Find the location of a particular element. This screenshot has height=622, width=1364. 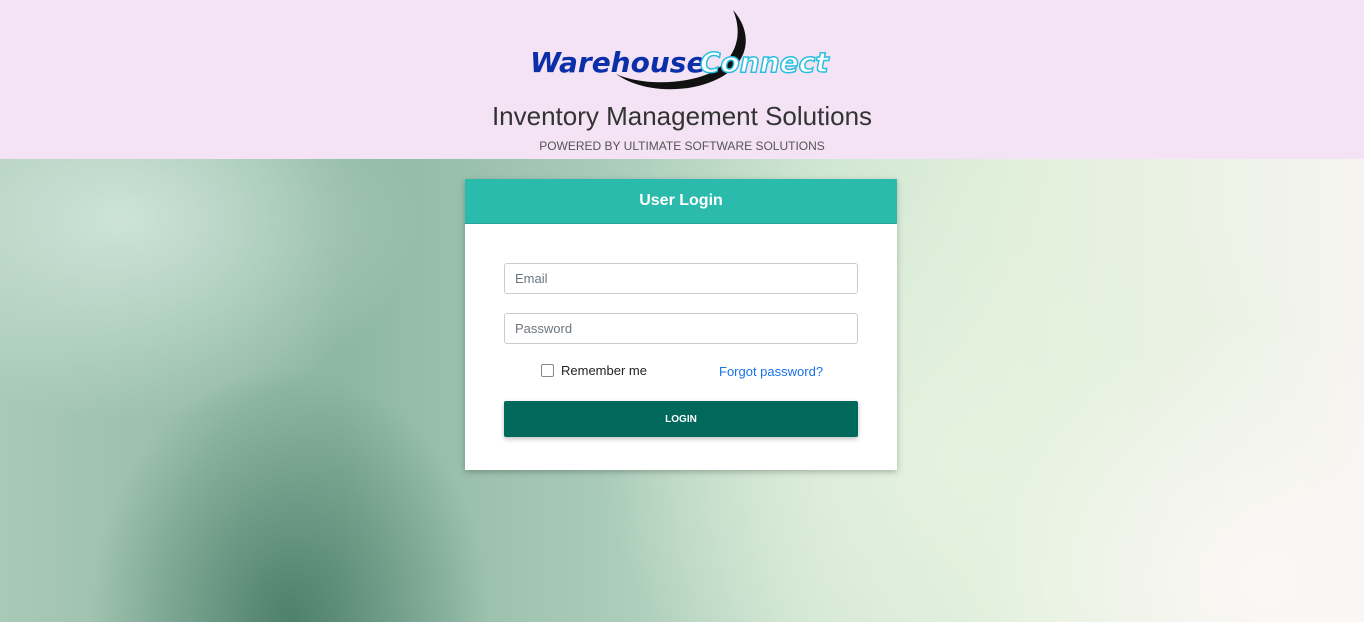

page-subtitle: POWERED BY ULTIMATE SOFTWARE SOLUTIONS is located at coordinates (682, 146).